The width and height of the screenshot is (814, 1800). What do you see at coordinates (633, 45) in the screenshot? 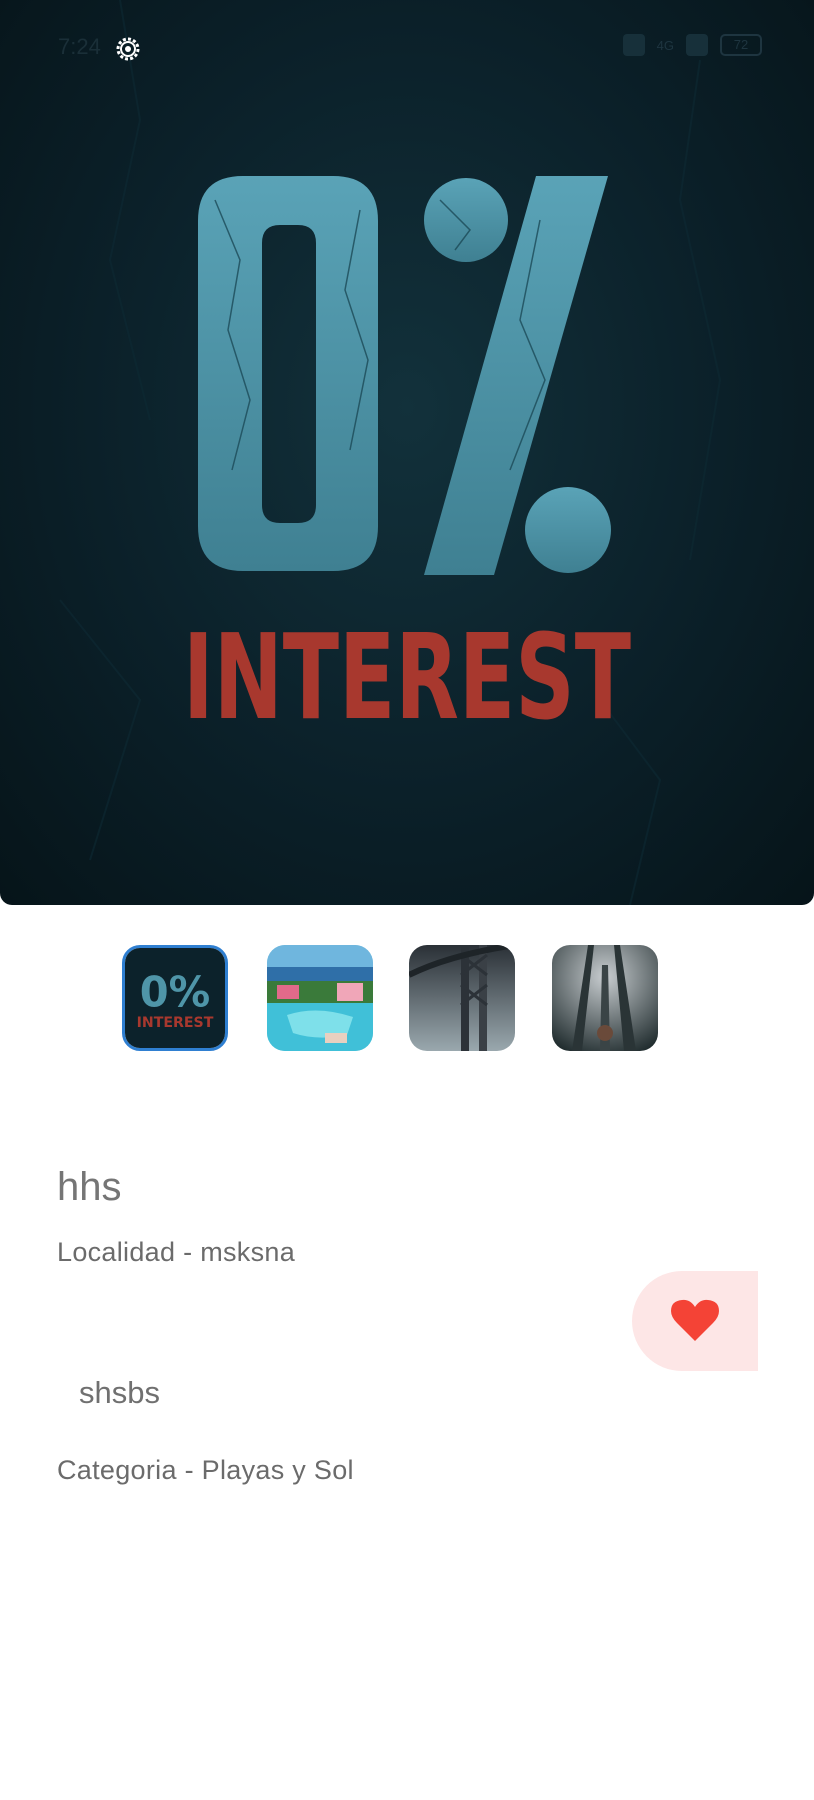
I see `alarm-icon` at bounding box center [633, 45].